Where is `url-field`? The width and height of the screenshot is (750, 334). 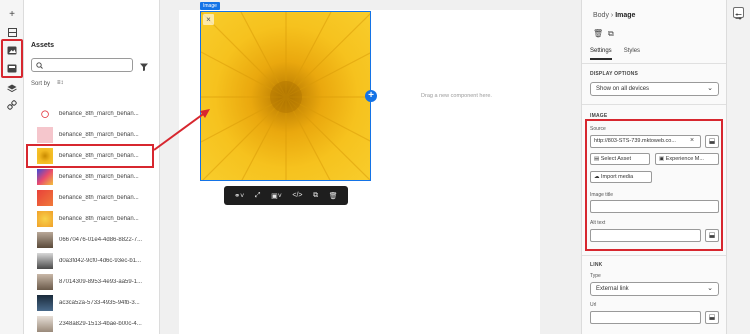
url-field is located at coordinates (645, 317).